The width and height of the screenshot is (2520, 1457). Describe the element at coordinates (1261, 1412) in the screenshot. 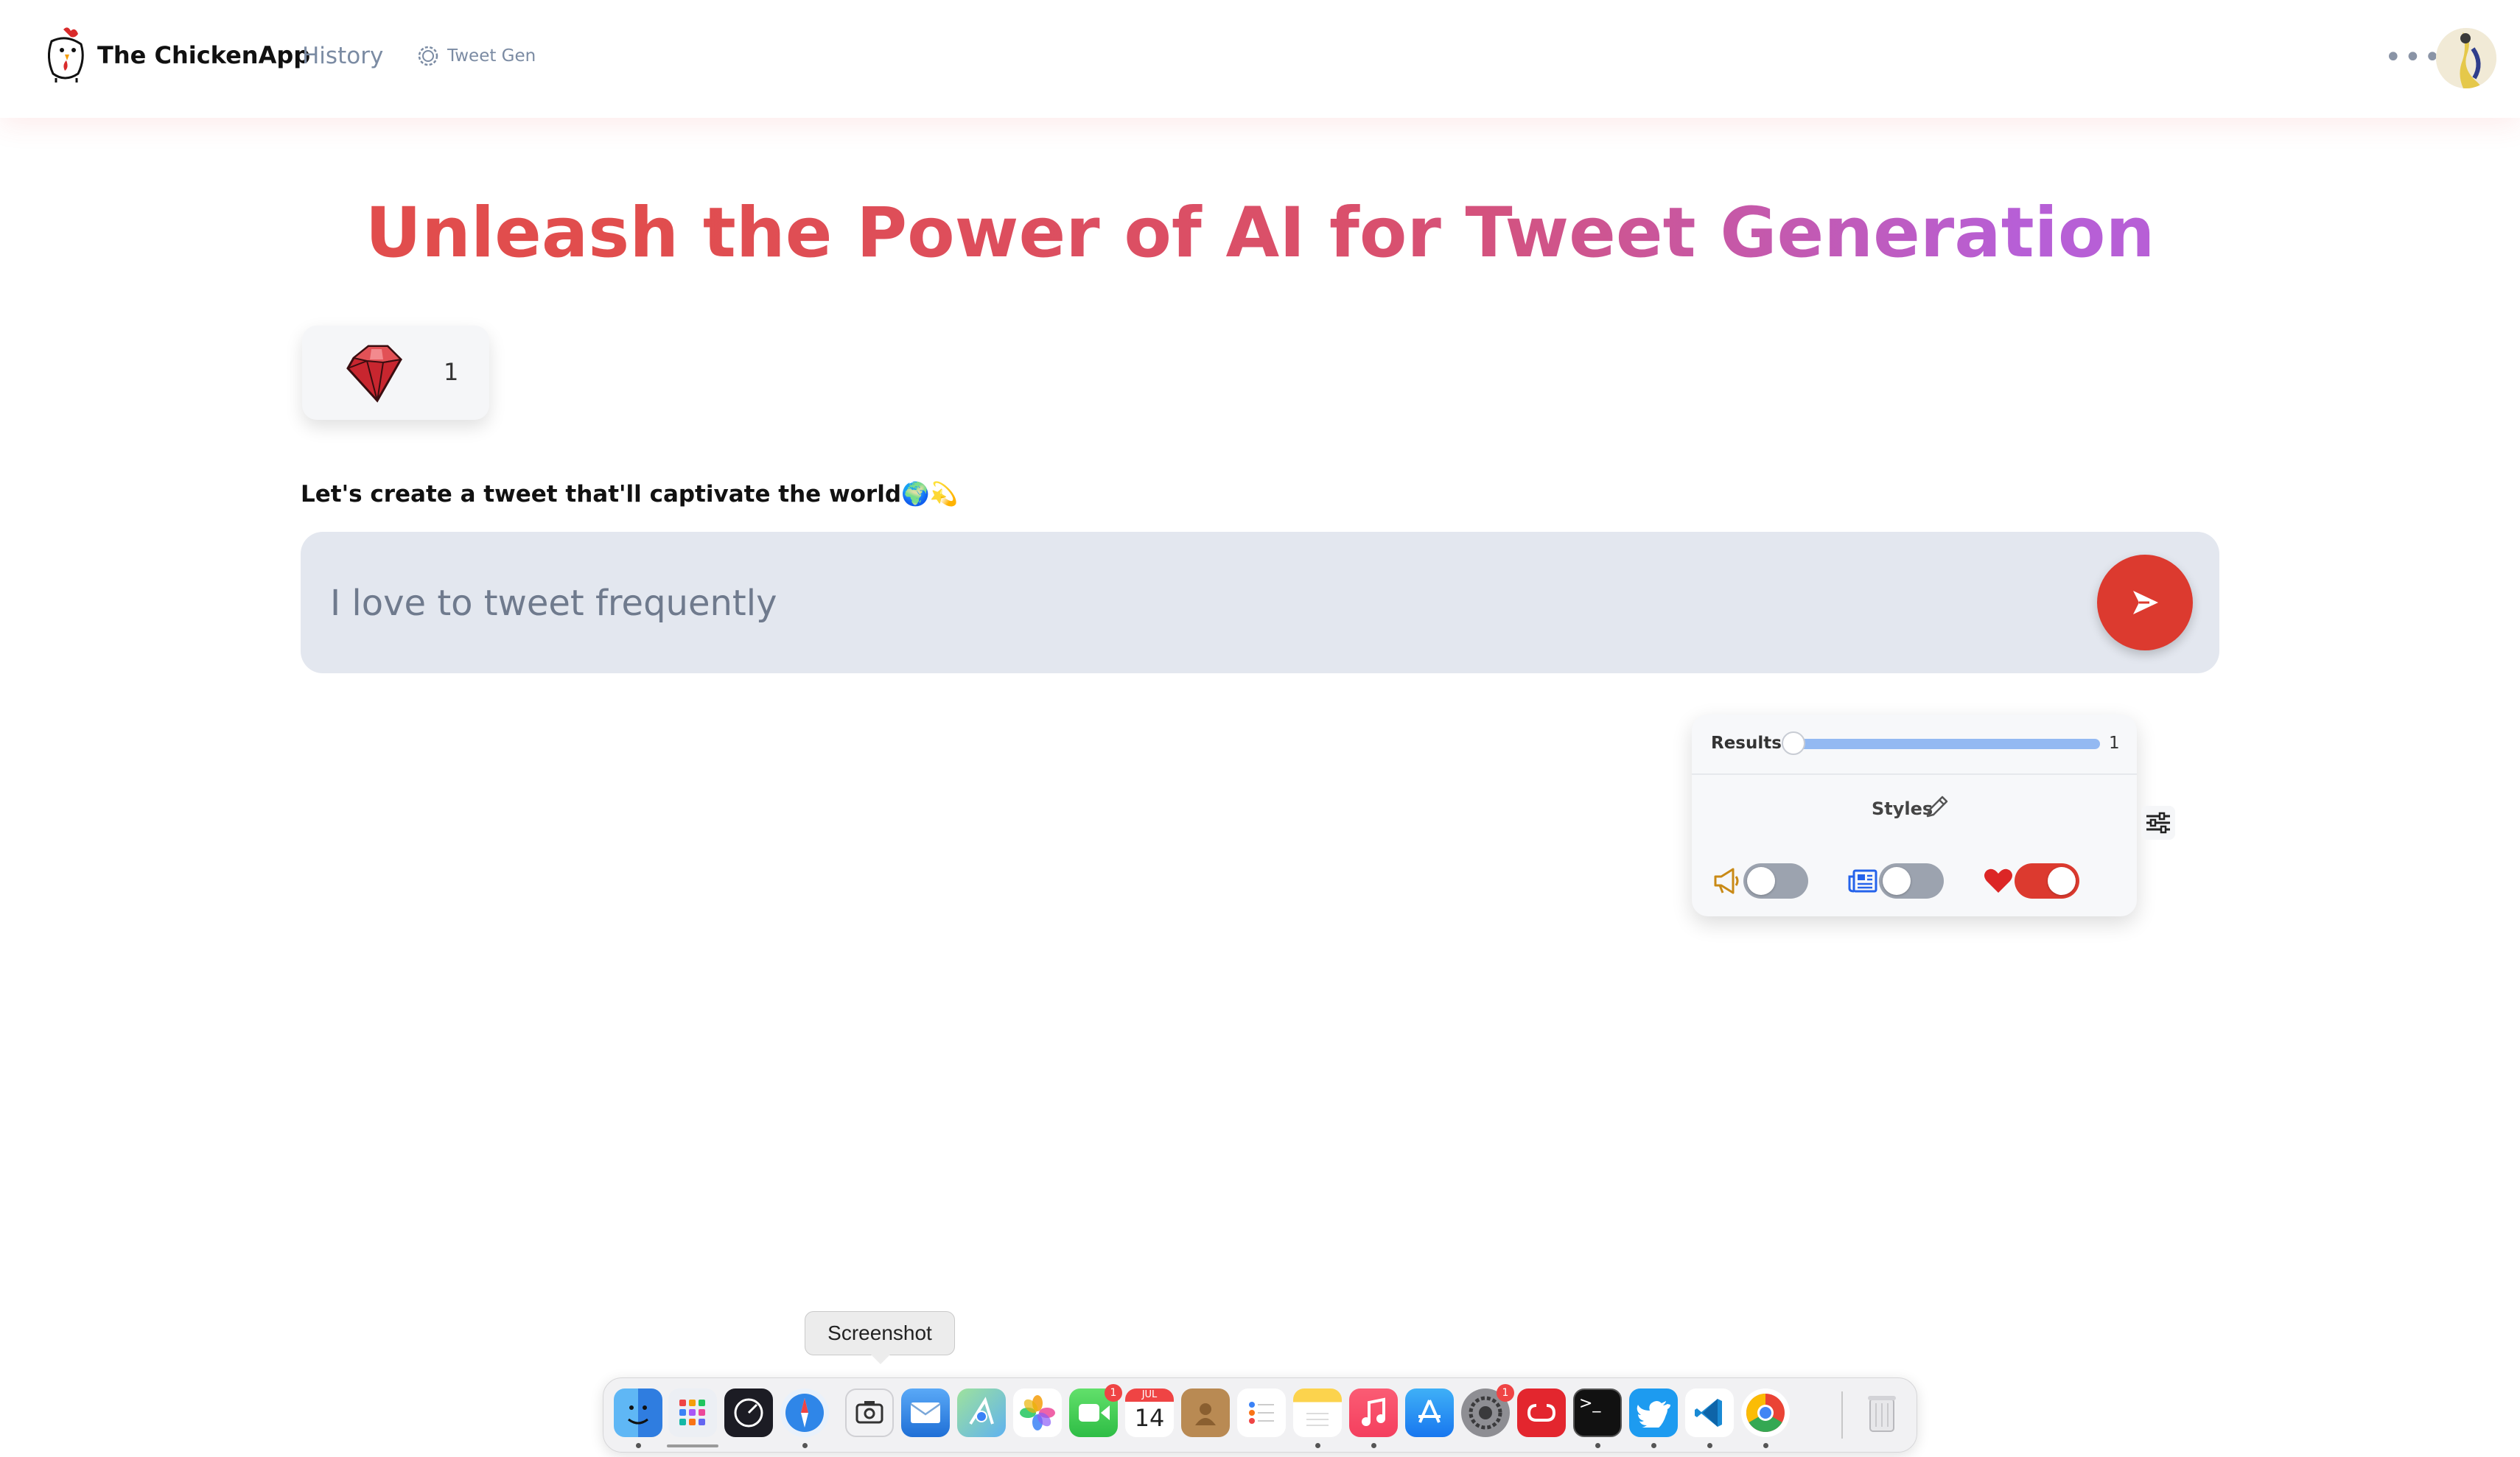

I see `reminders-icon` at that location.